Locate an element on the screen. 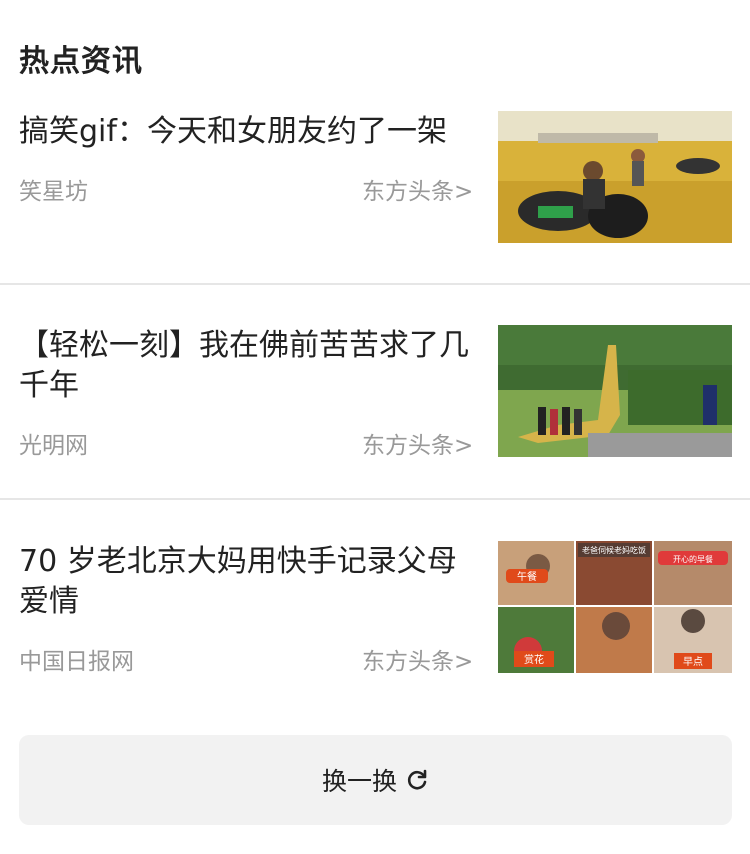 The height and width of the screenshot is (854, 750). svg-text: 午餐 is located at coordinates (527, 576).